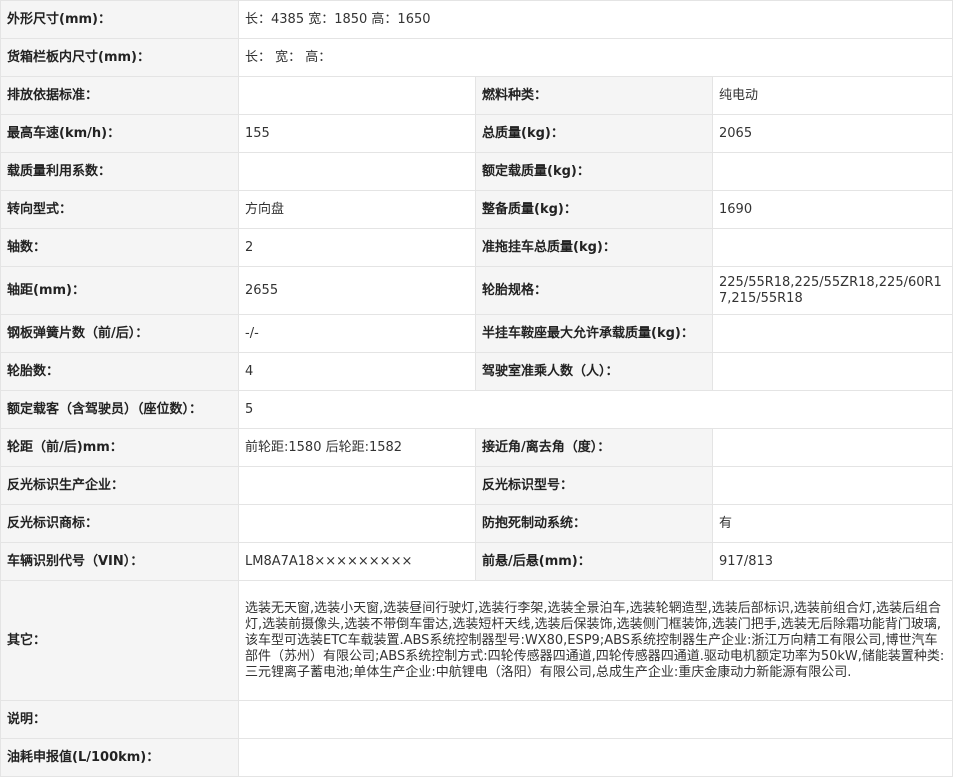 Image resolution: width=953 pixels, height=784 pixels. I want to click on label-reflector-maker: 反光标识生产企业：, so click(119, 485).